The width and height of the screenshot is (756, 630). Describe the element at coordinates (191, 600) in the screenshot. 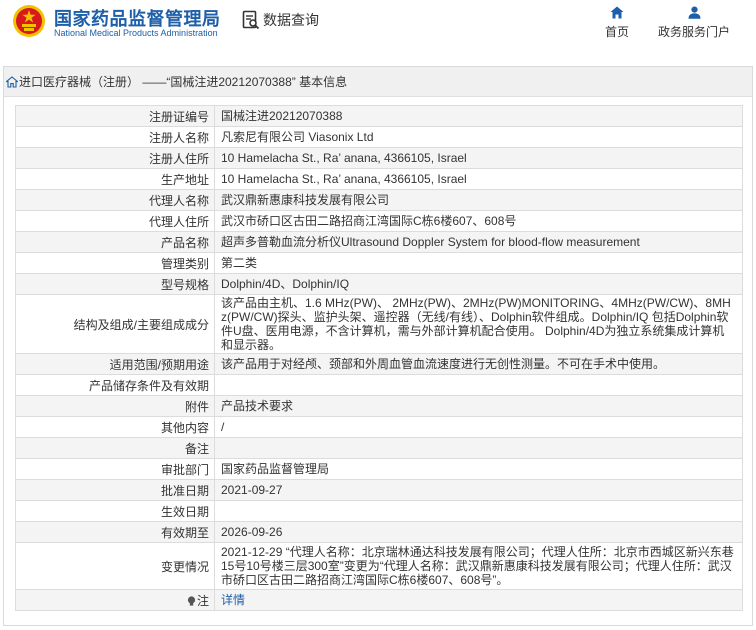

I see `lightbulb-icon` at that location.